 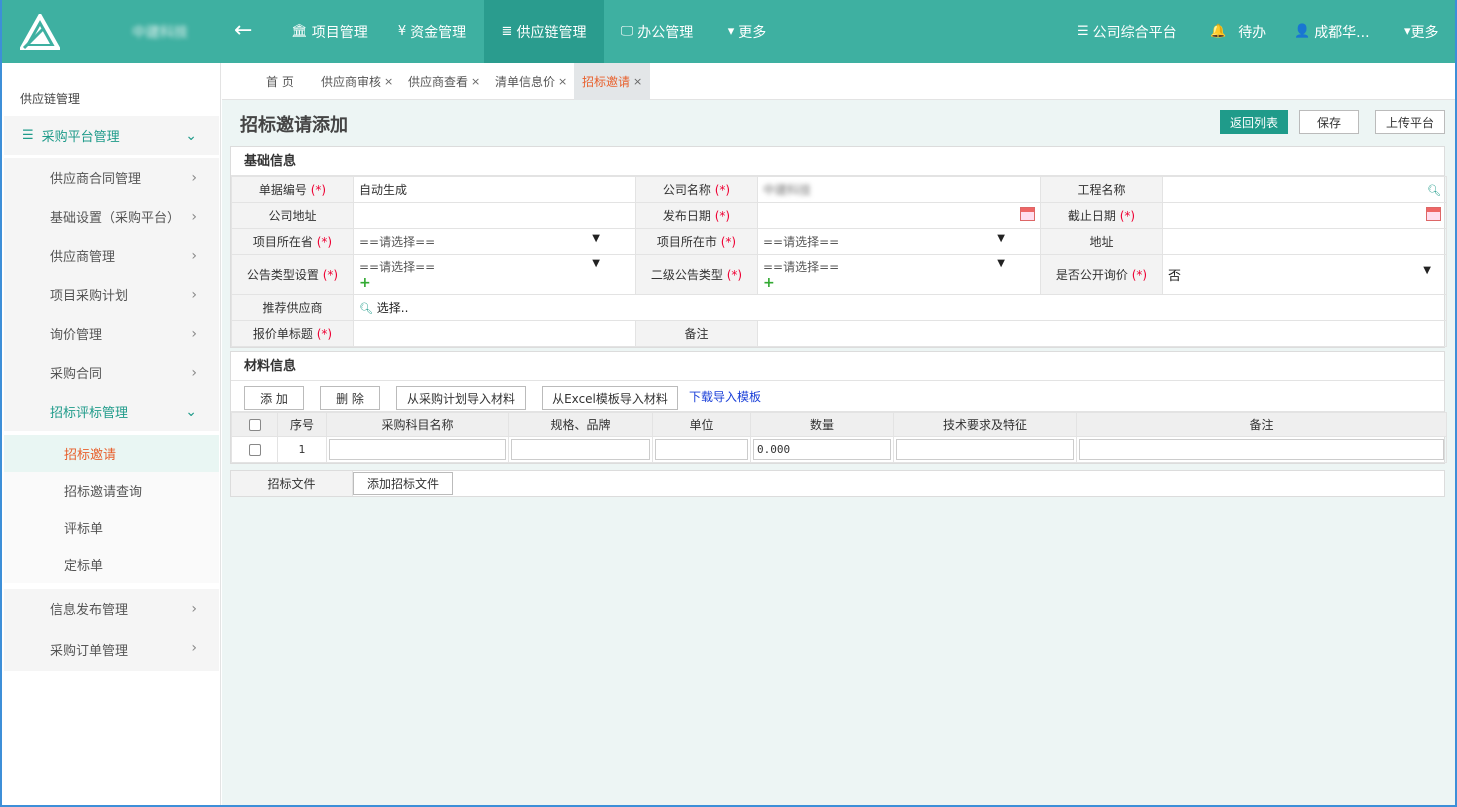 I want to click on select-all-checkbox, so click(x=254, y=424).